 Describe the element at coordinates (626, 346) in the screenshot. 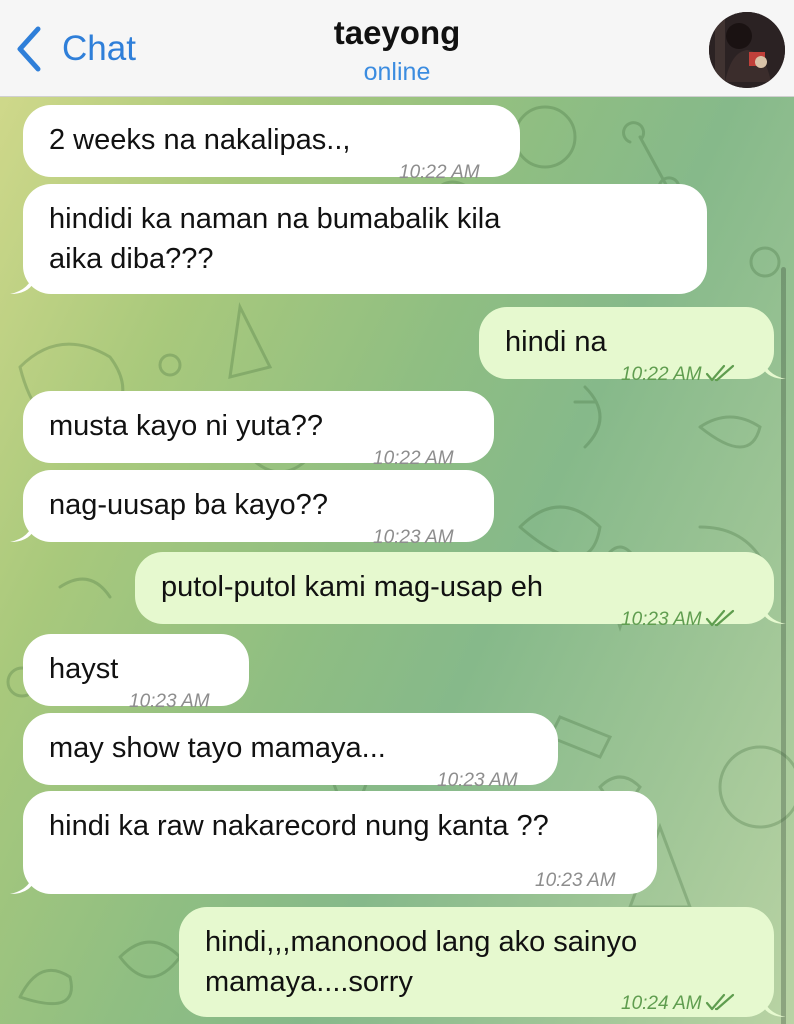

I see `message-bubble-outgoing: hindi na 10:22 AM` at that location.